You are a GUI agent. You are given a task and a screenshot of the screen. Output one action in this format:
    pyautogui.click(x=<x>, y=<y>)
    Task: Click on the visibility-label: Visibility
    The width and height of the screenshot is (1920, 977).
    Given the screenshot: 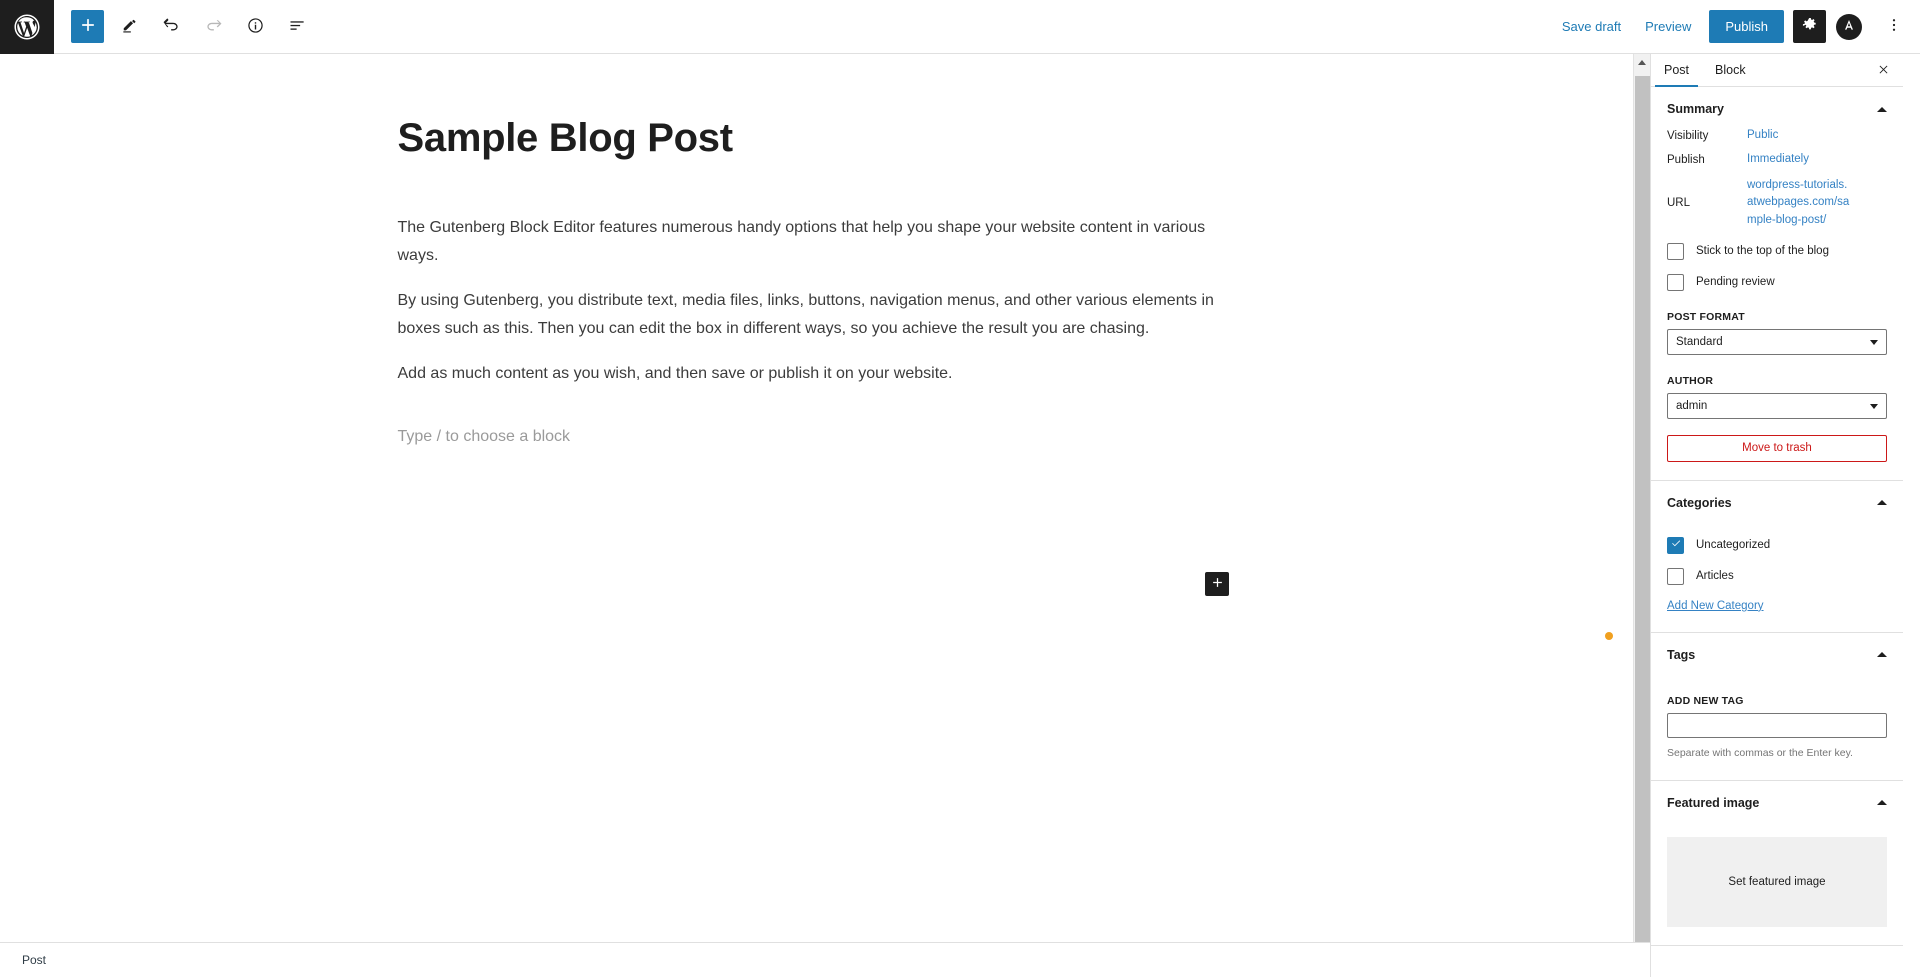 What is the action you would take?
    pyautogui.click(x=1688, y=136)
    